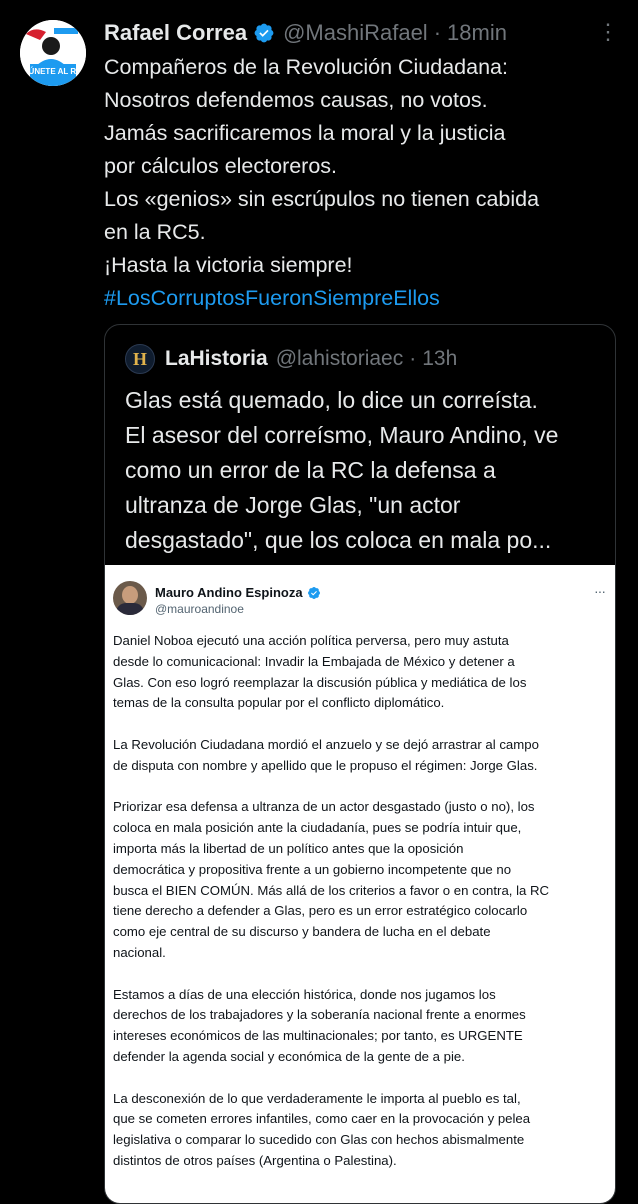 The image size is (638, 1204). What do you see at coordinates (364, 298) in the screenshot?
I see `hashtag-link: #LosCorruptosFueronSiempreEllos` at bounding box center [364, 298].